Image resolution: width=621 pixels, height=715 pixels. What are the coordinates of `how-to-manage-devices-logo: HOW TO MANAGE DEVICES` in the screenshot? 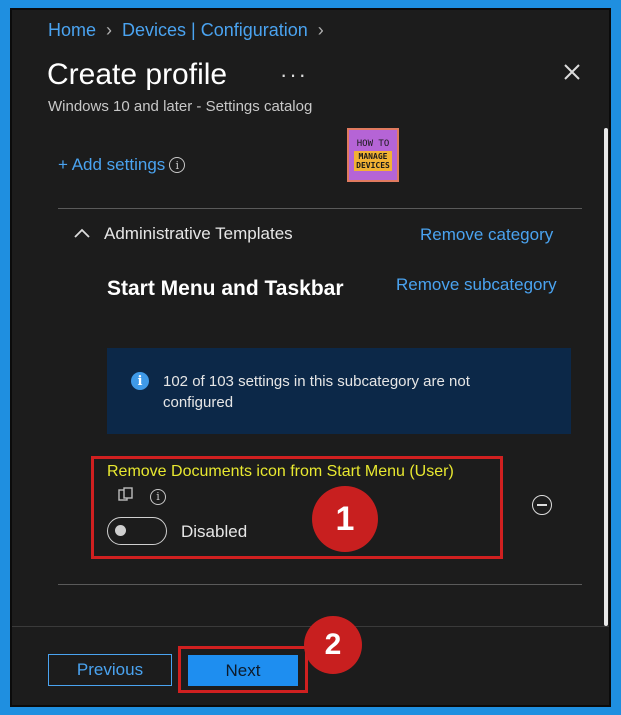 It's located at (373, 155).